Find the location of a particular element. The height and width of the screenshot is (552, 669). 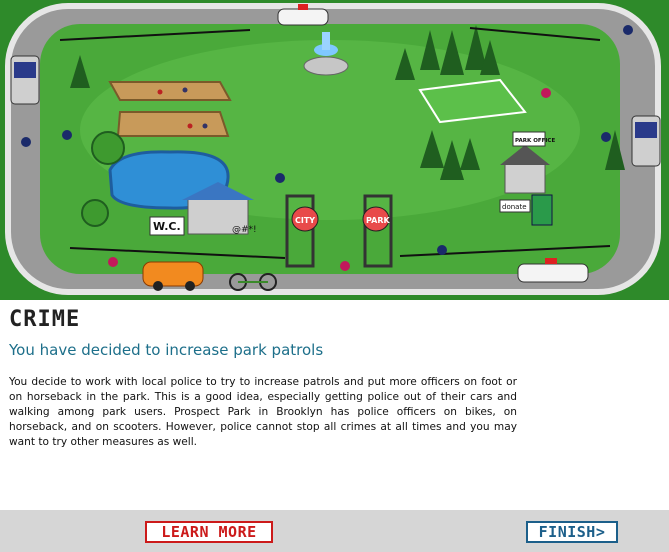

bus-right is located at coordinates (646, 141).